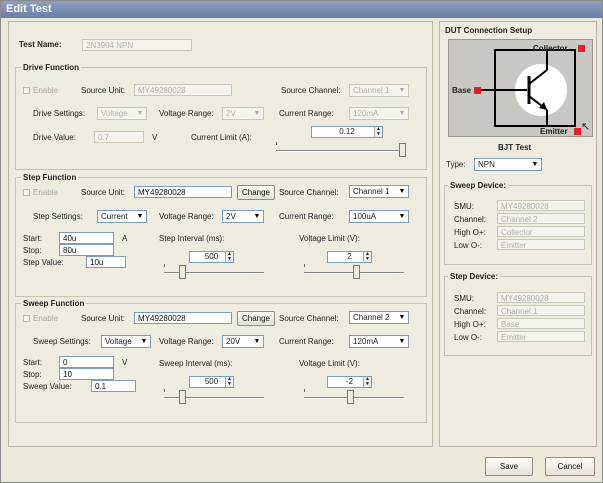 This screenshot has width=603, height=483. Describe the element at coordinates (256, 192) in the screenshot. I see `step-change-button: Change` at that location.